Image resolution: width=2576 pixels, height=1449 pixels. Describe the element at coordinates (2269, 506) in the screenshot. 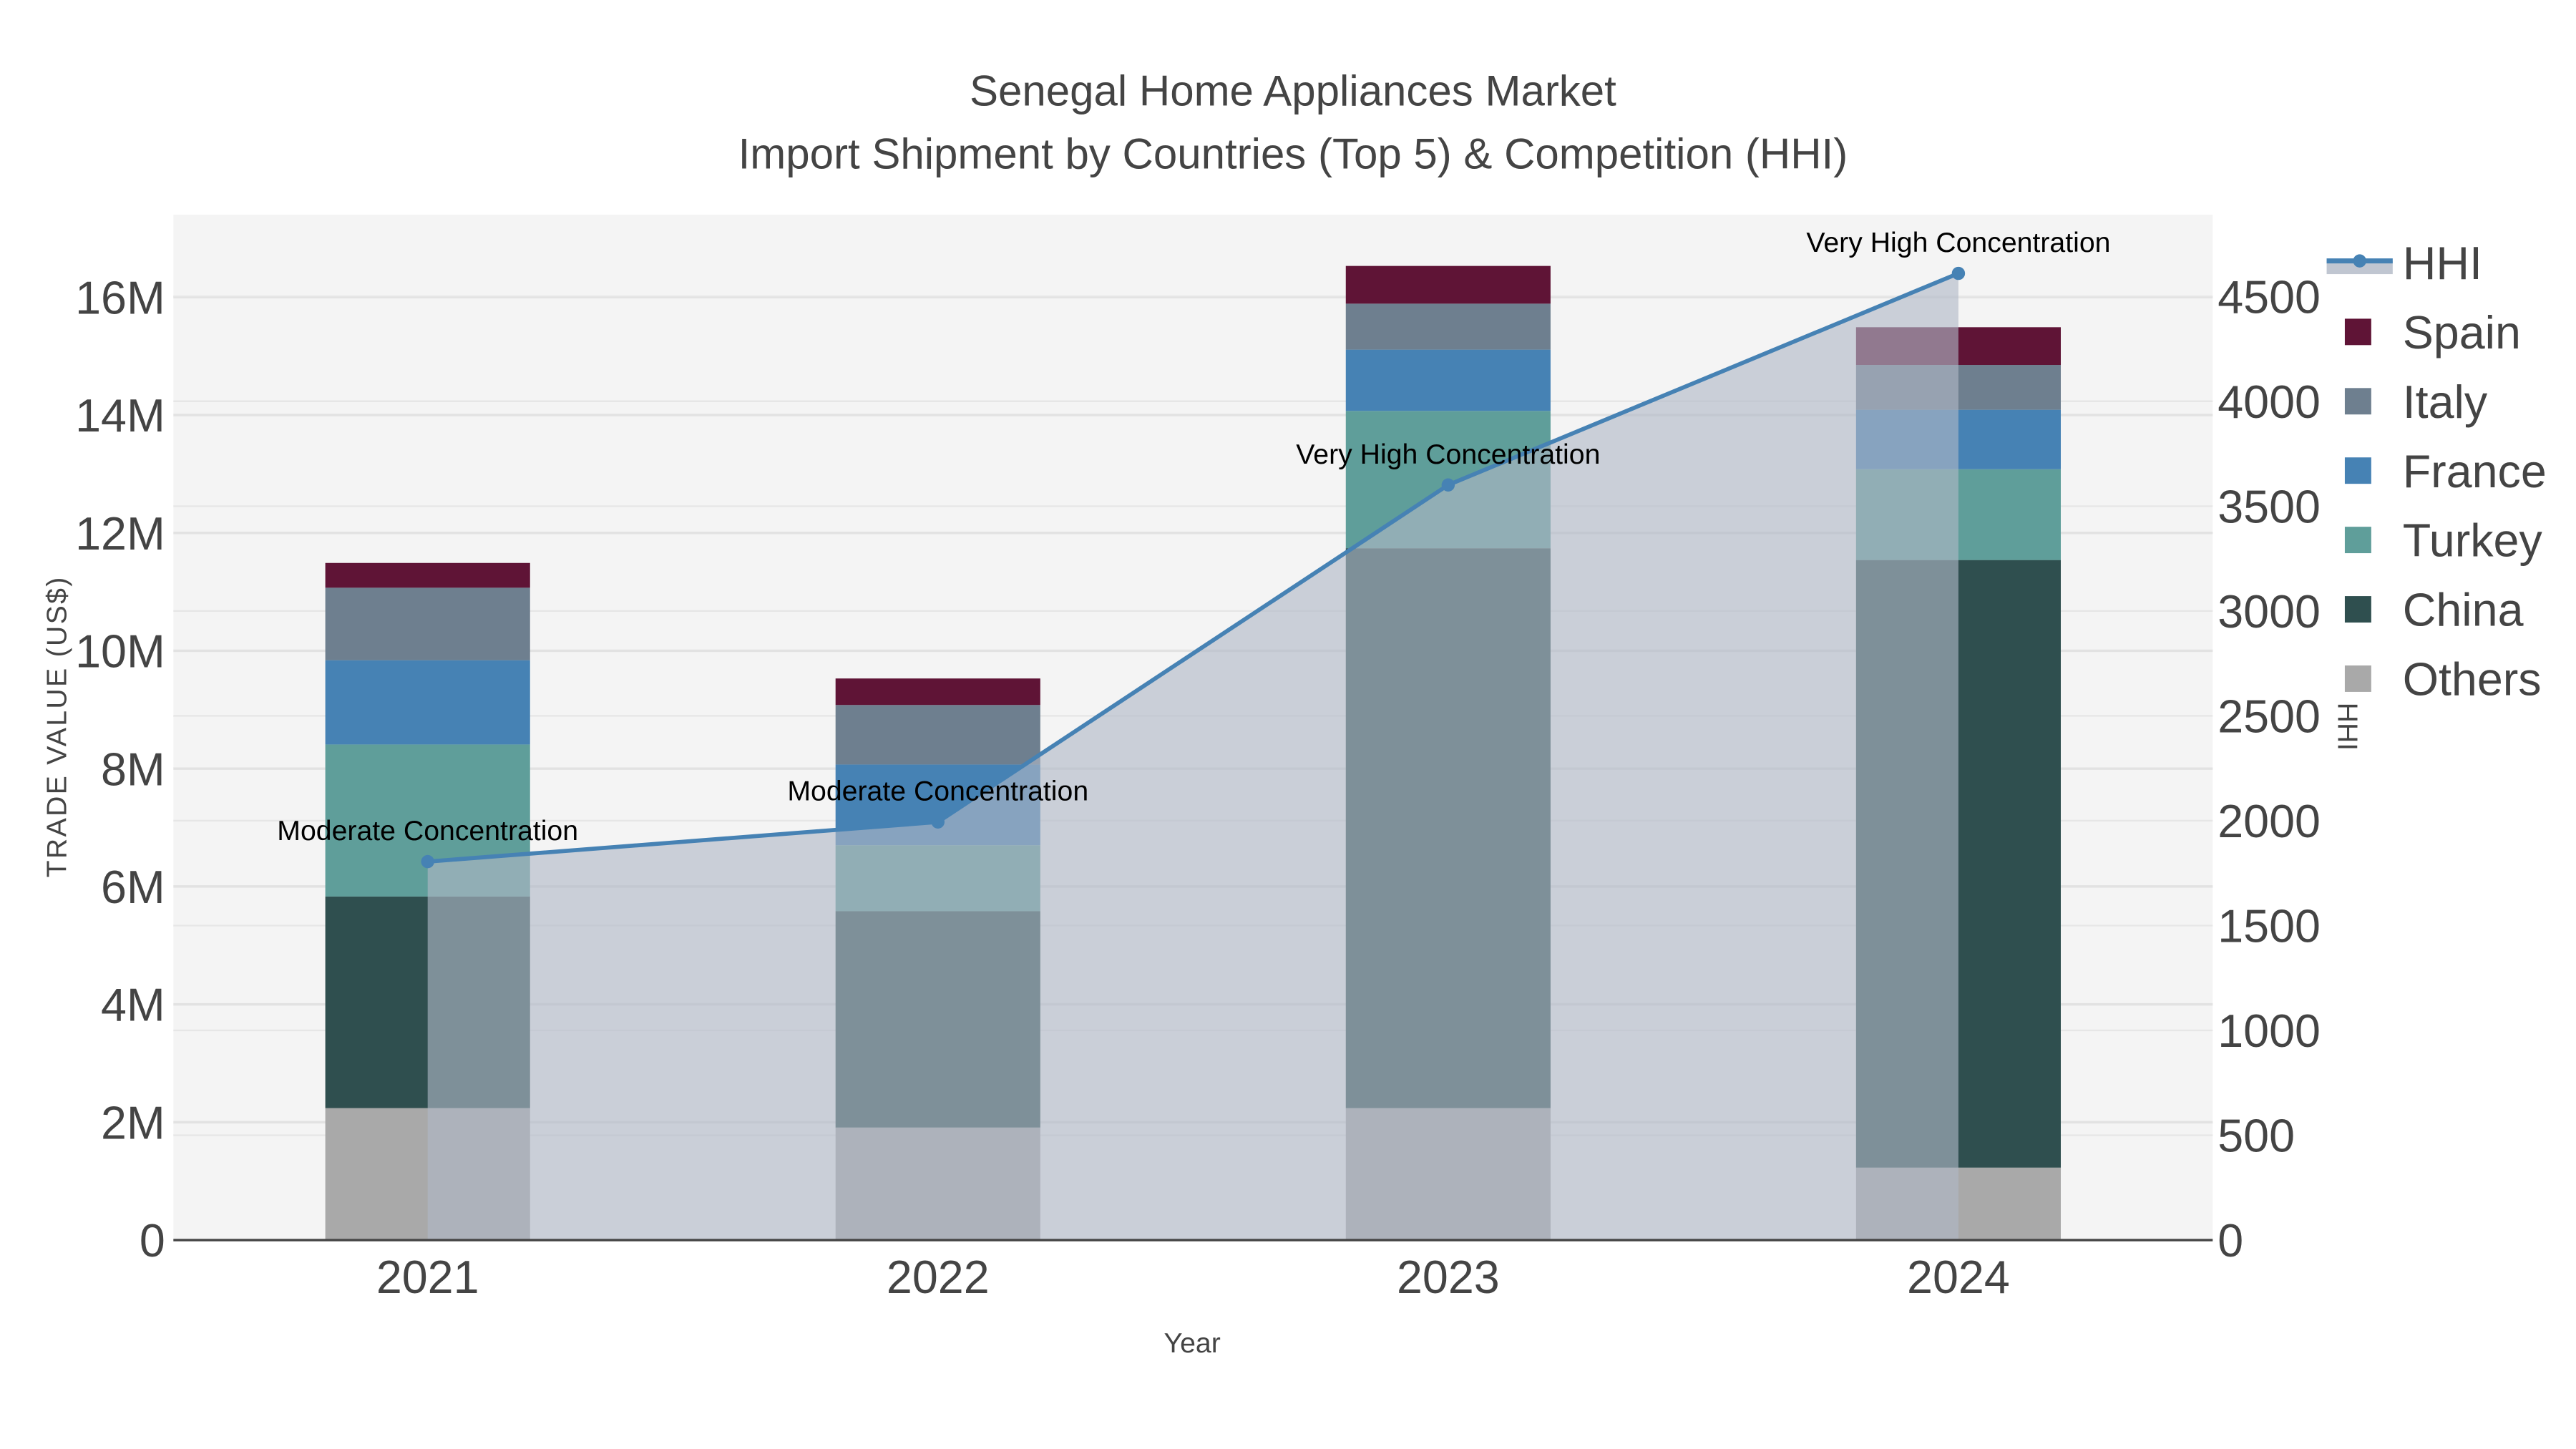

I see `y2-tick-label: 3500` at that location.